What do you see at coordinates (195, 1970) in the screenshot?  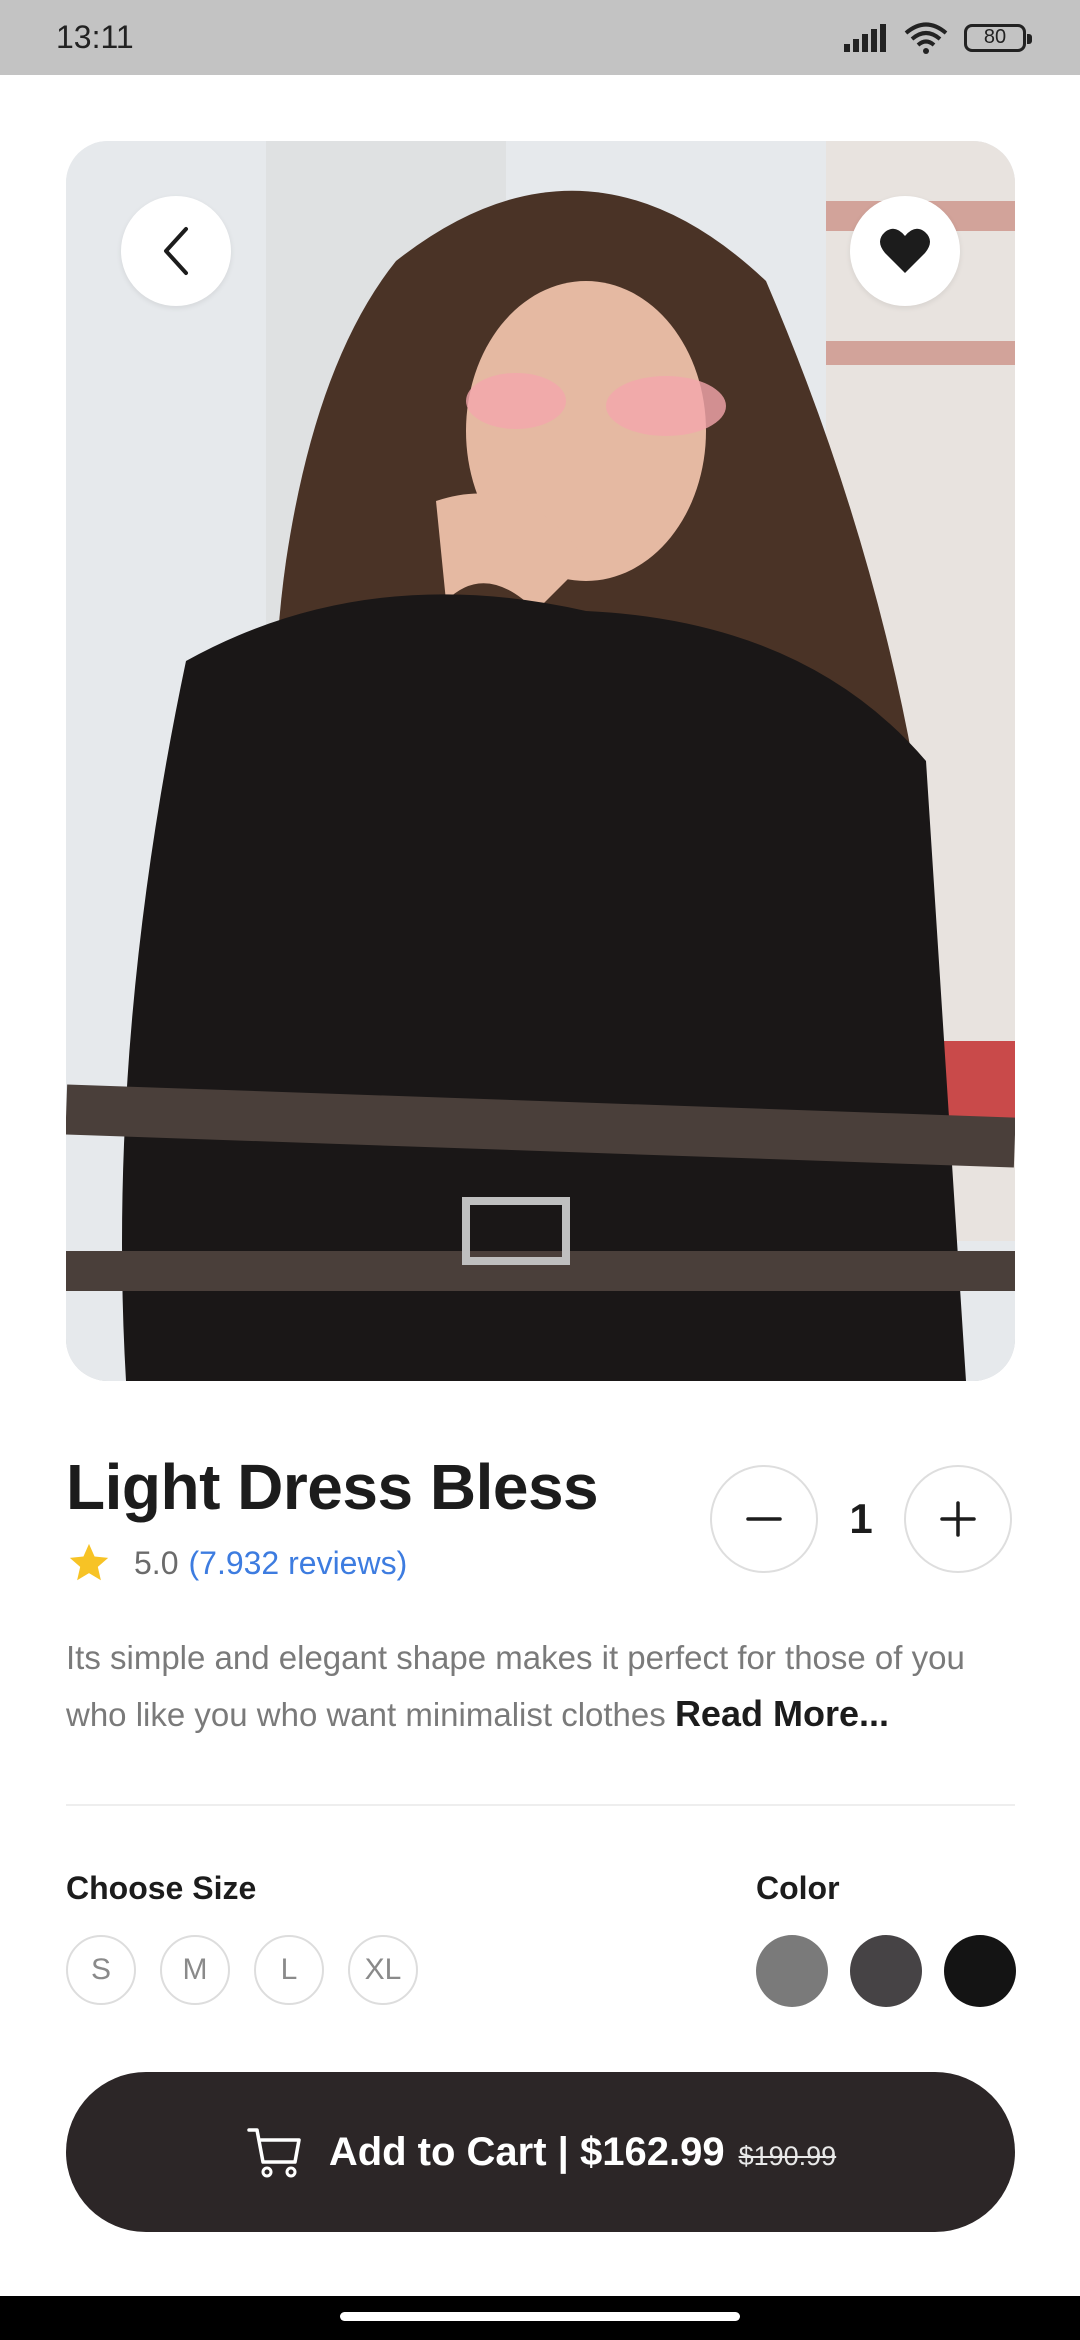 I see `size-option-m: M` at bounding box center [195, 1970].